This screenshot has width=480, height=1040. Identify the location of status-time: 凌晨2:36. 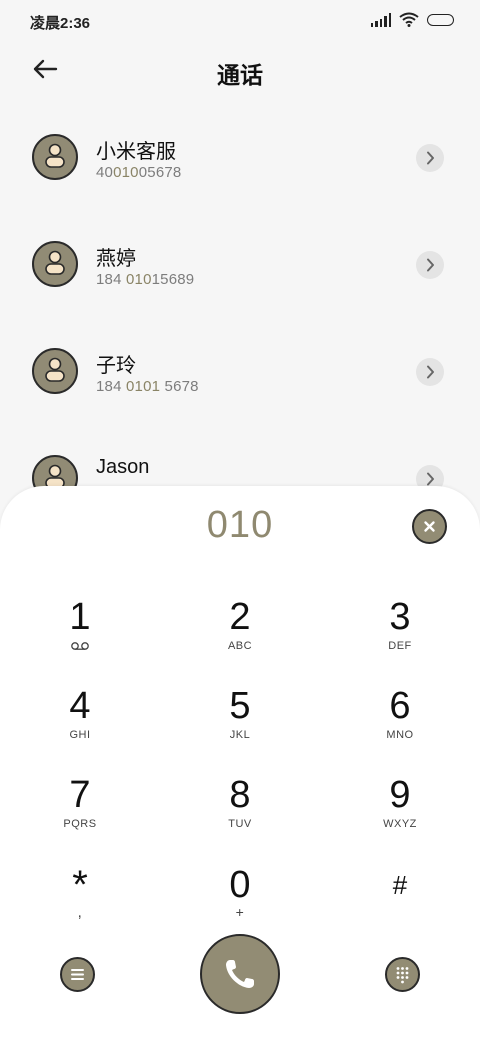
(60, 23).